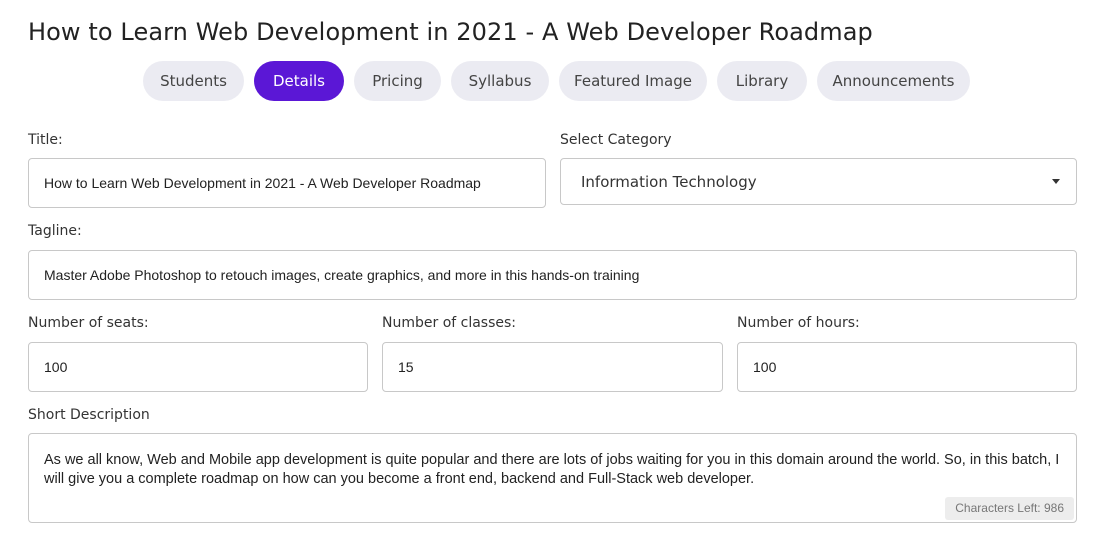 The image size is (1108, 555). What do you see at coordinates (449, 323) in the screenshot?
I see `classes-label: Number of classes:` at bounding box center [449, 323].